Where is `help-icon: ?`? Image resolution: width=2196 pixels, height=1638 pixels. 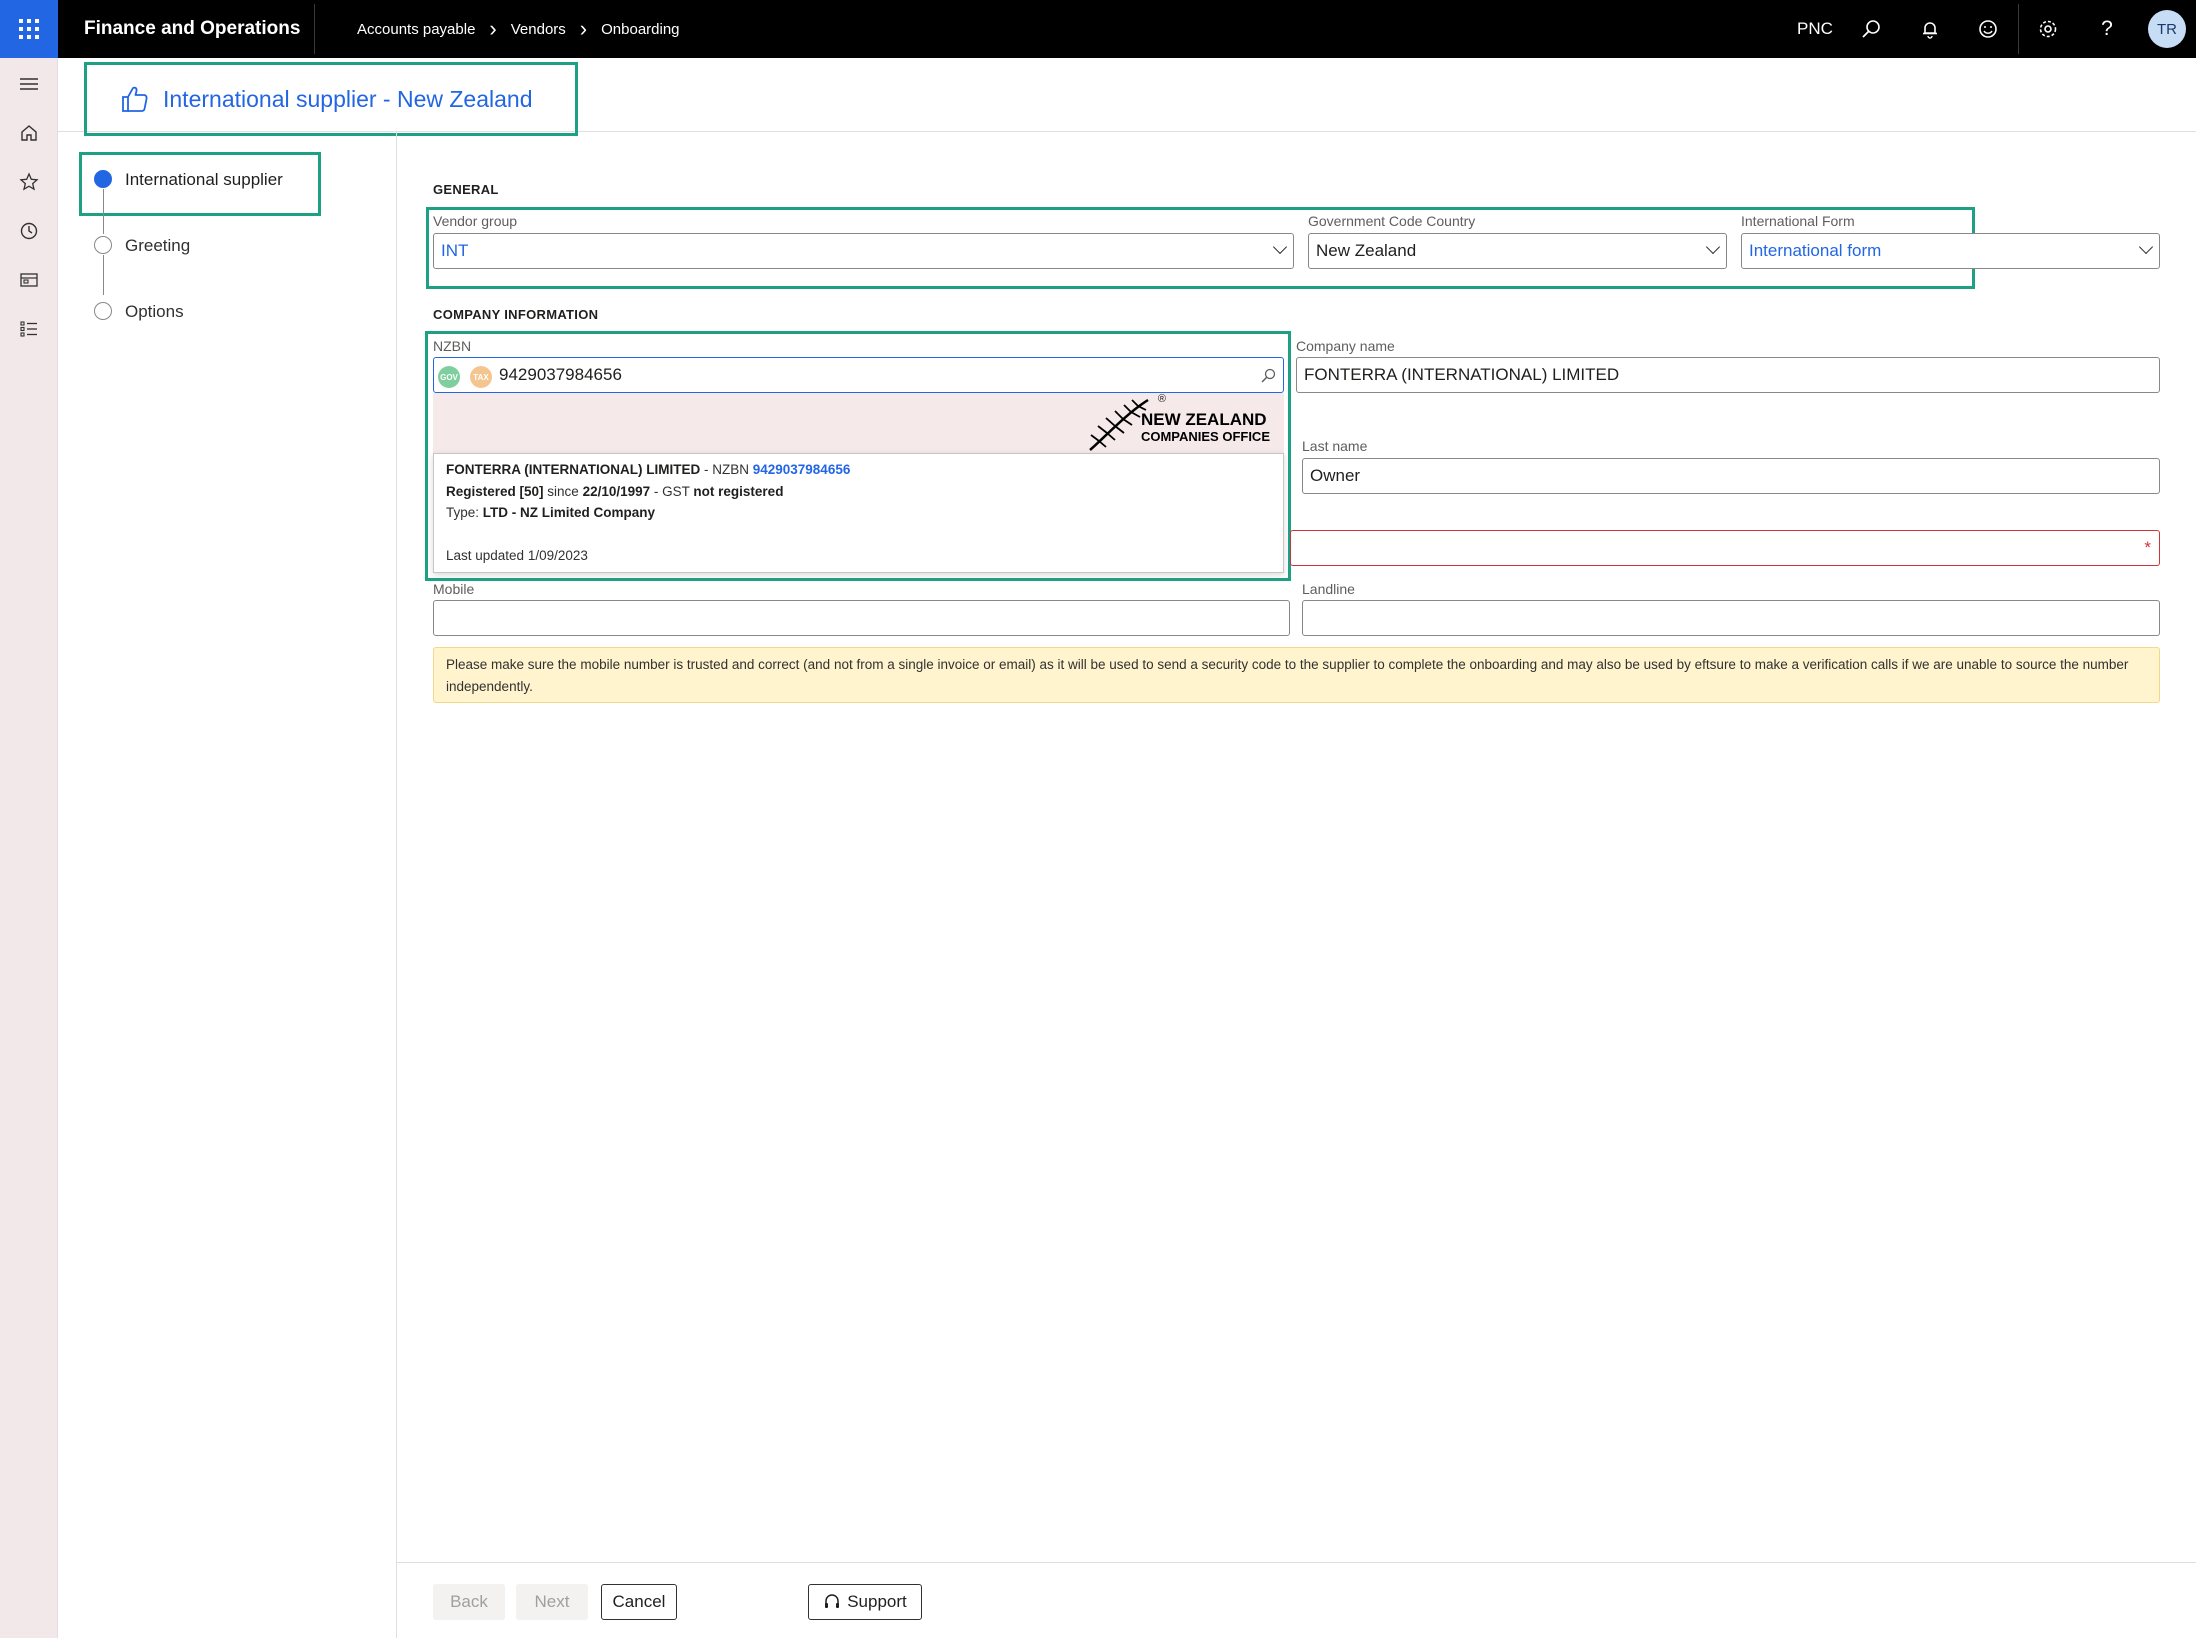
help-icon: ? is located at coordinates (2107, 29).